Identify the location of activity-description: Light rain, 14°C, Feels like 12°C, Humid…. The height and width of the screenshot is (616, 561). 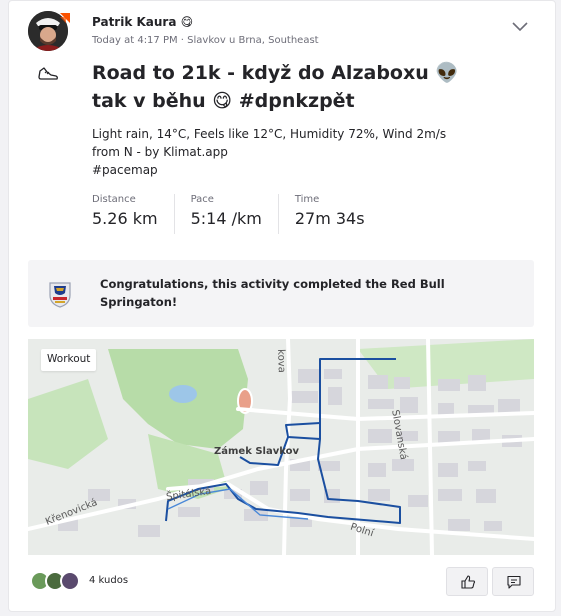
(282, 152).